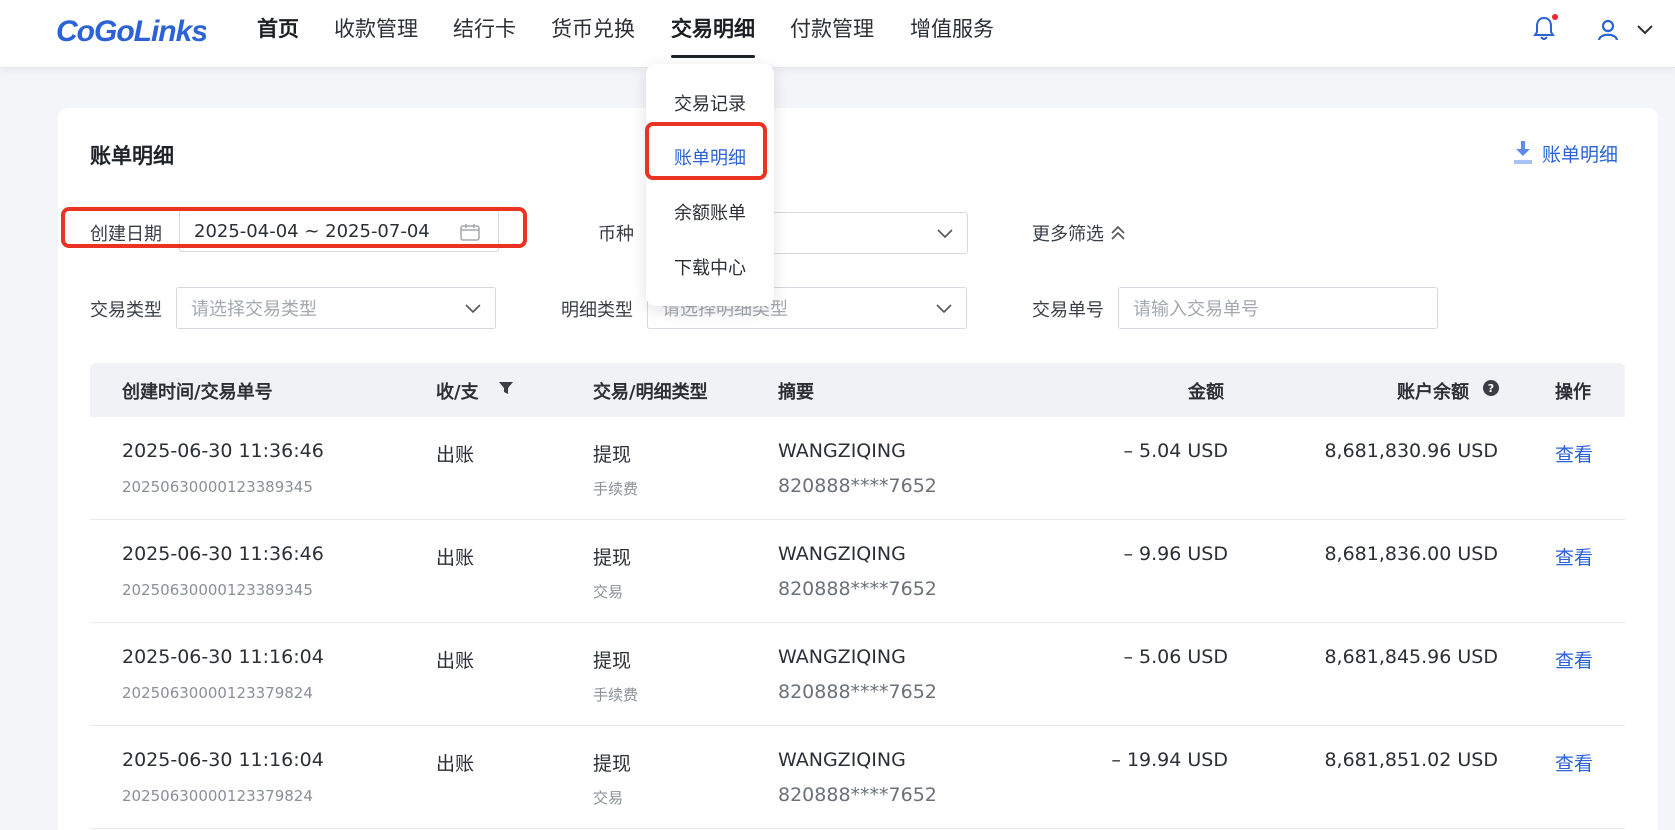 The image size is (1675, 830). What do you see at coordinates (1068, 234) in the screenshot?
I see `more-filters-label: 更多筛选` at bounding box center [1068, 234].